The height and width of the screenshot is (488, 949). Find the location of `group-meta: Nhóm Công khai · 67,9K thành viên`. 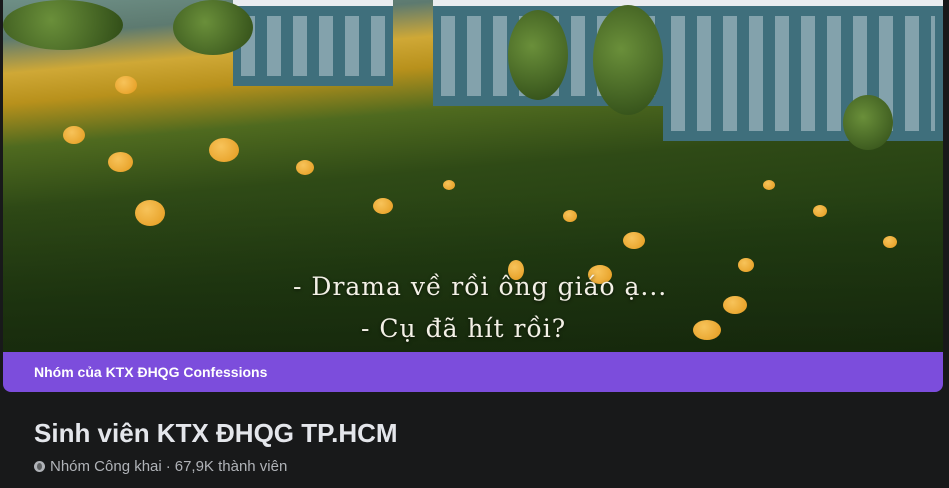

group-meta: Nhóm Công khai · 67,9K thành viên is located at coordinates (160, 466).